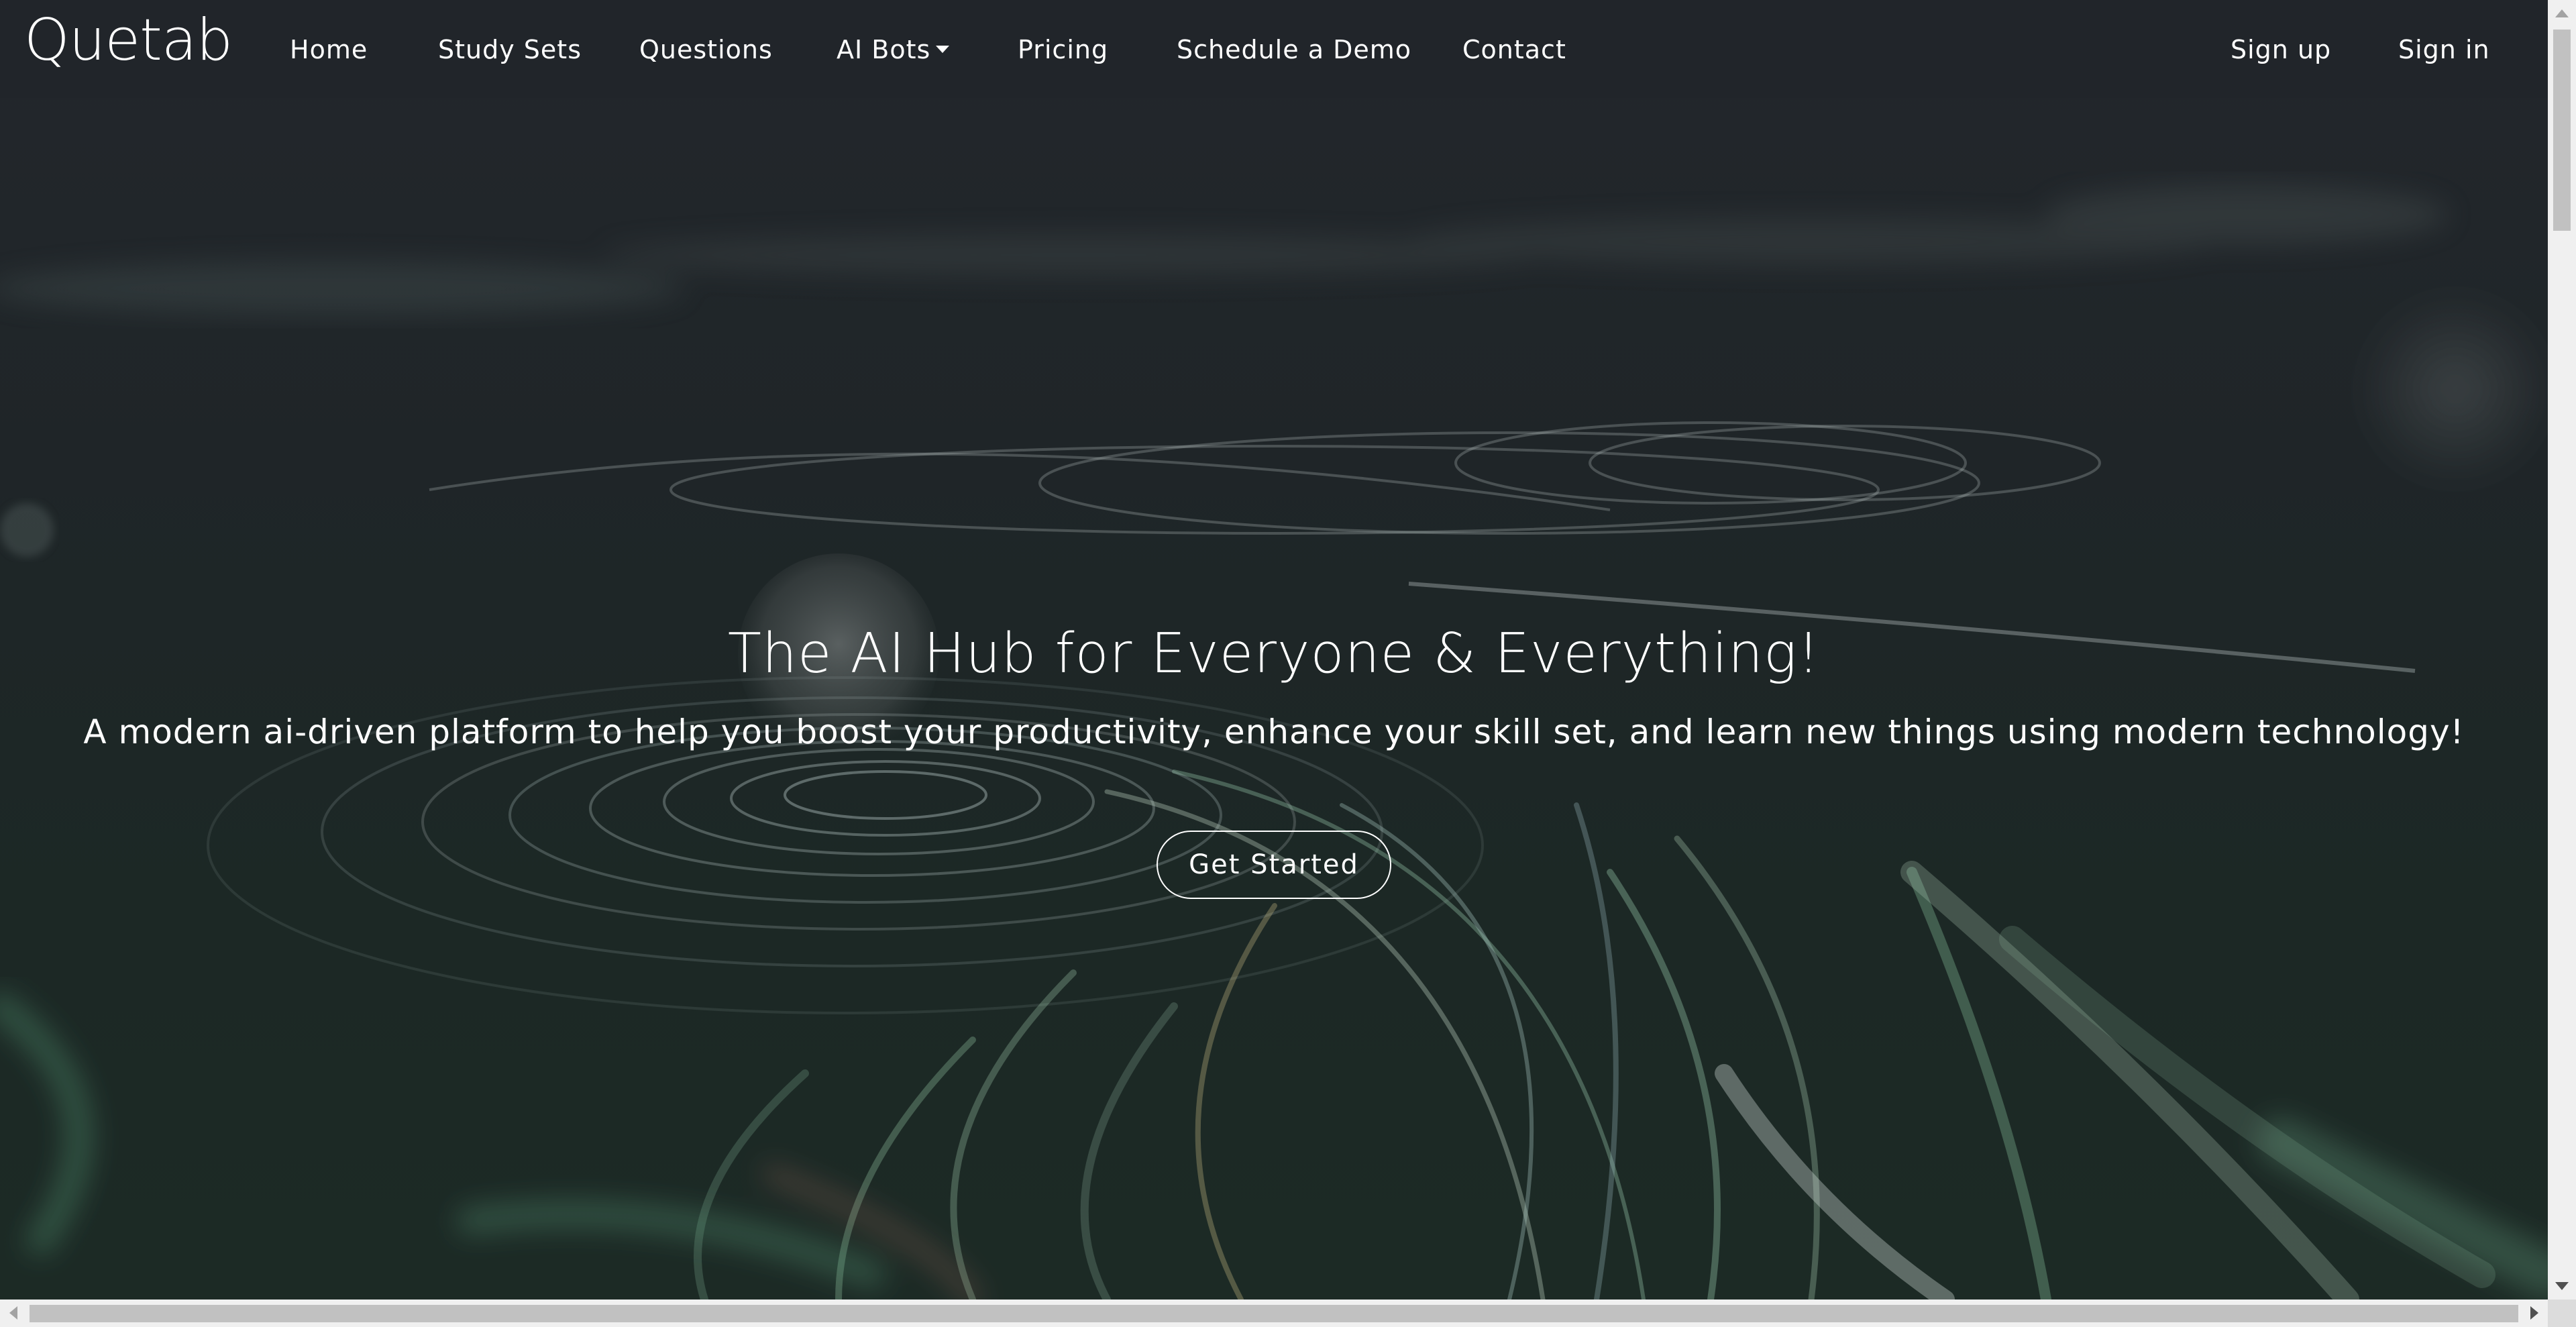  Describe the element at coordinates (2534, 1313) in the screenshot. I see `scroll-right-arrow-icon` at that location.